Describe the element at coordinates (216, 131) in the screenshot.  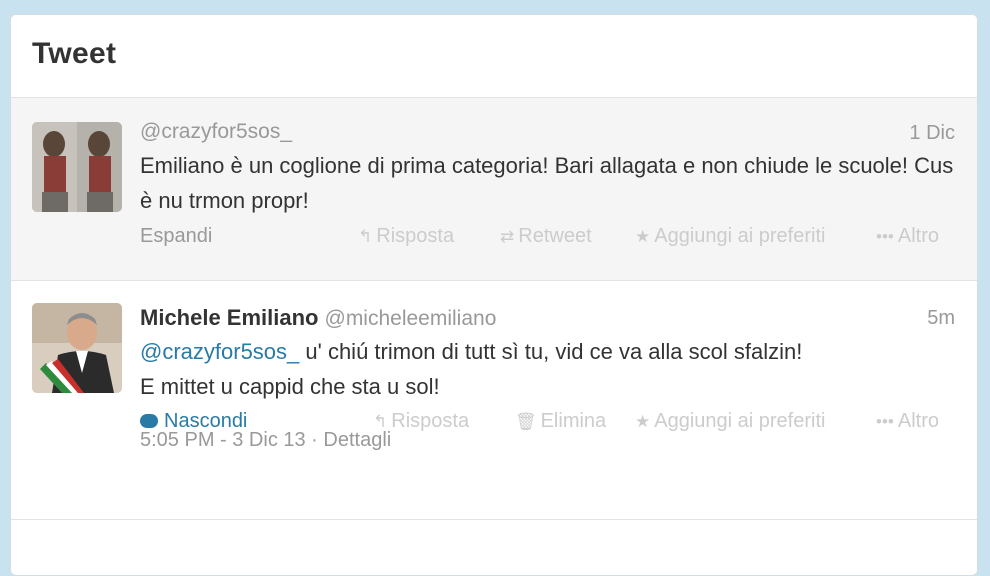
I see `user-handle: @crazyfor5sos_` at that location.